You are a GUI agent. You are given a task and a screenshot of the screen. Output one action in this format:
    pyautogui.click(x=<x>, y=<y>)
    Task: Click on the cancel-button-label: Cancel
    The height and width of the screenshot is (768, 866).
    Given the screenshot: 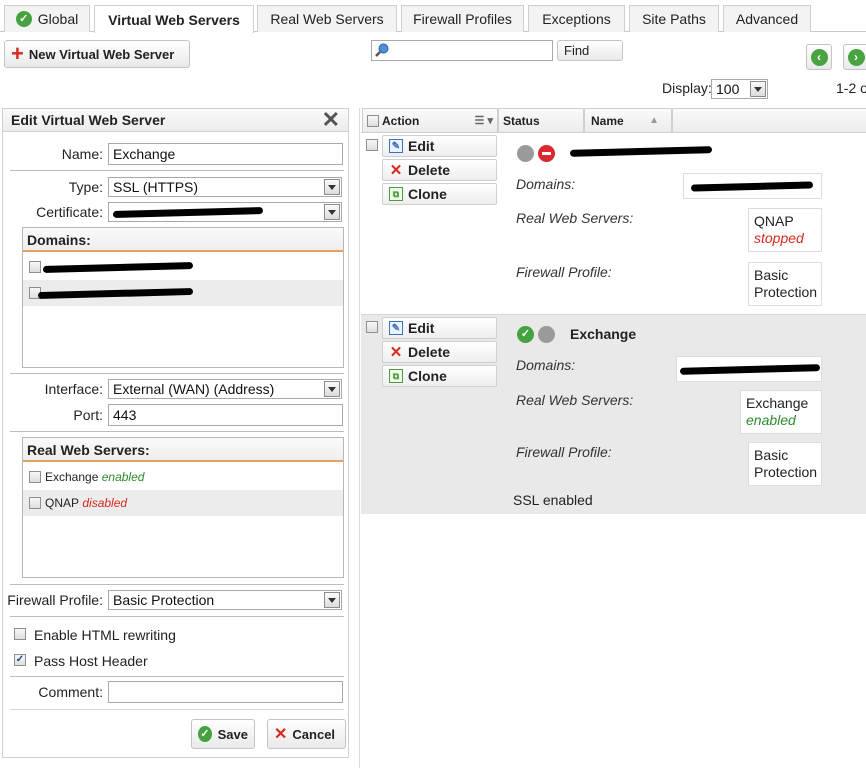 What is the action you would take?
    pyautogui.click(x=314, y=734)
    